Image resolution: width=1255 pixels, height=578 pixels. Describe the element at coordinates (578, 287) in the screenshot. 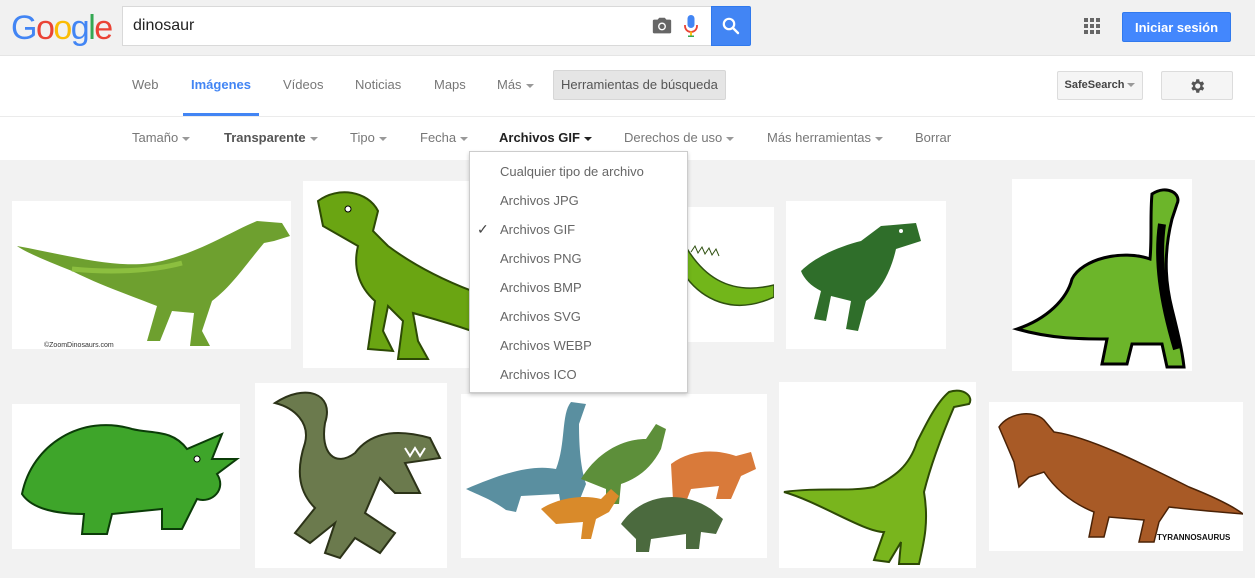

I see `menu-item-bmp: Archivos BMP` at that location.